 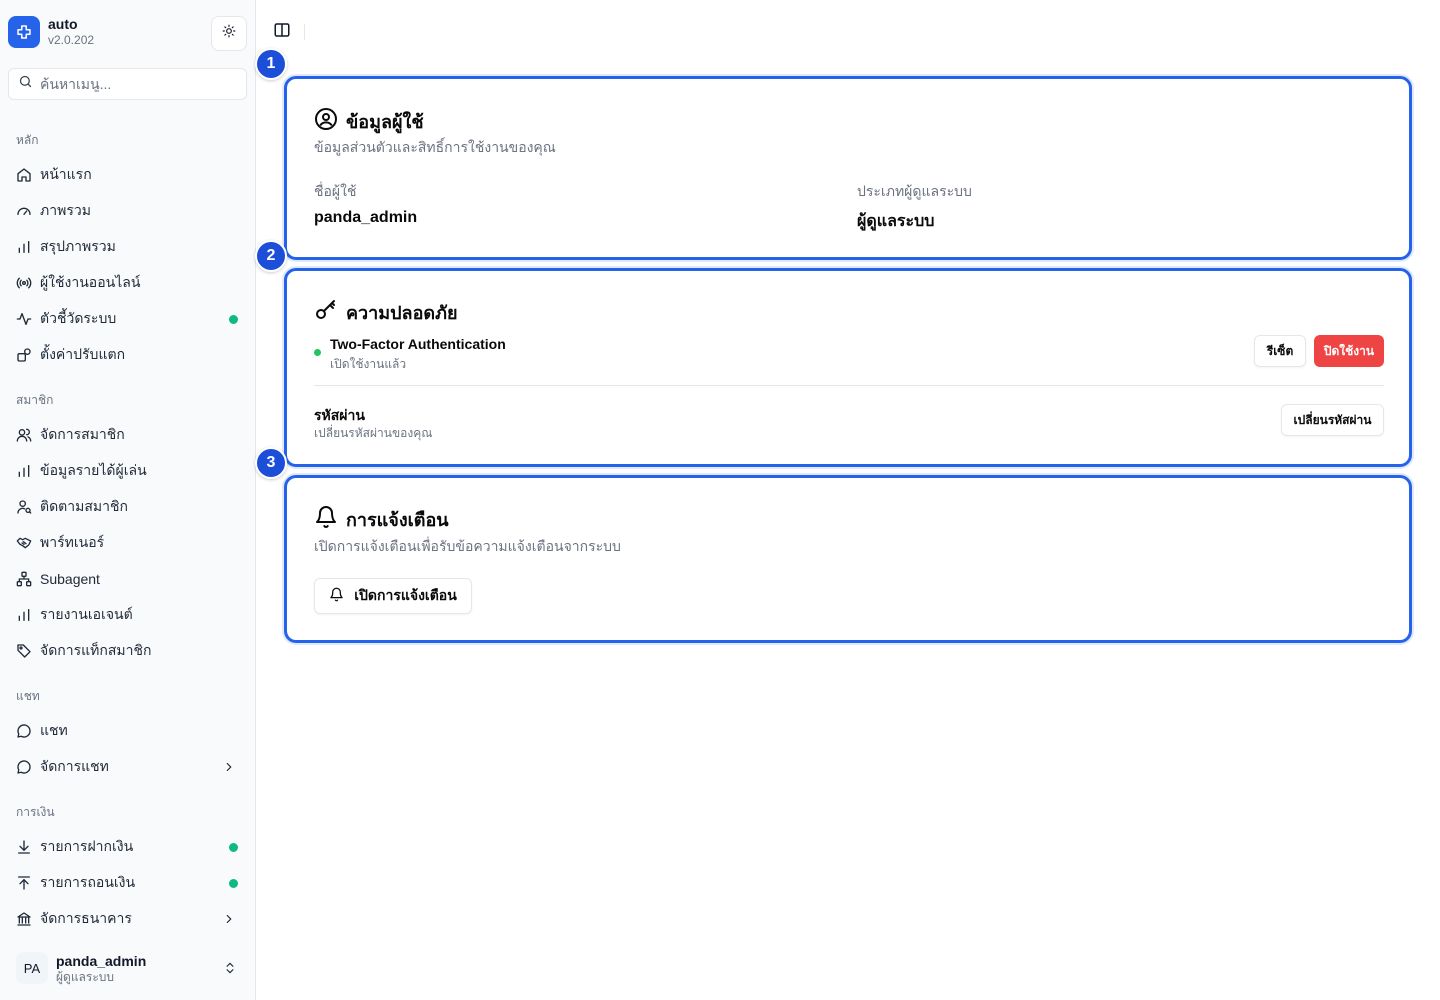 What do you see at coordinates (85, 976) in the screenshot?
I see `user-role: ผู้ดูแลระบบ` at bounding box center [85, 976].